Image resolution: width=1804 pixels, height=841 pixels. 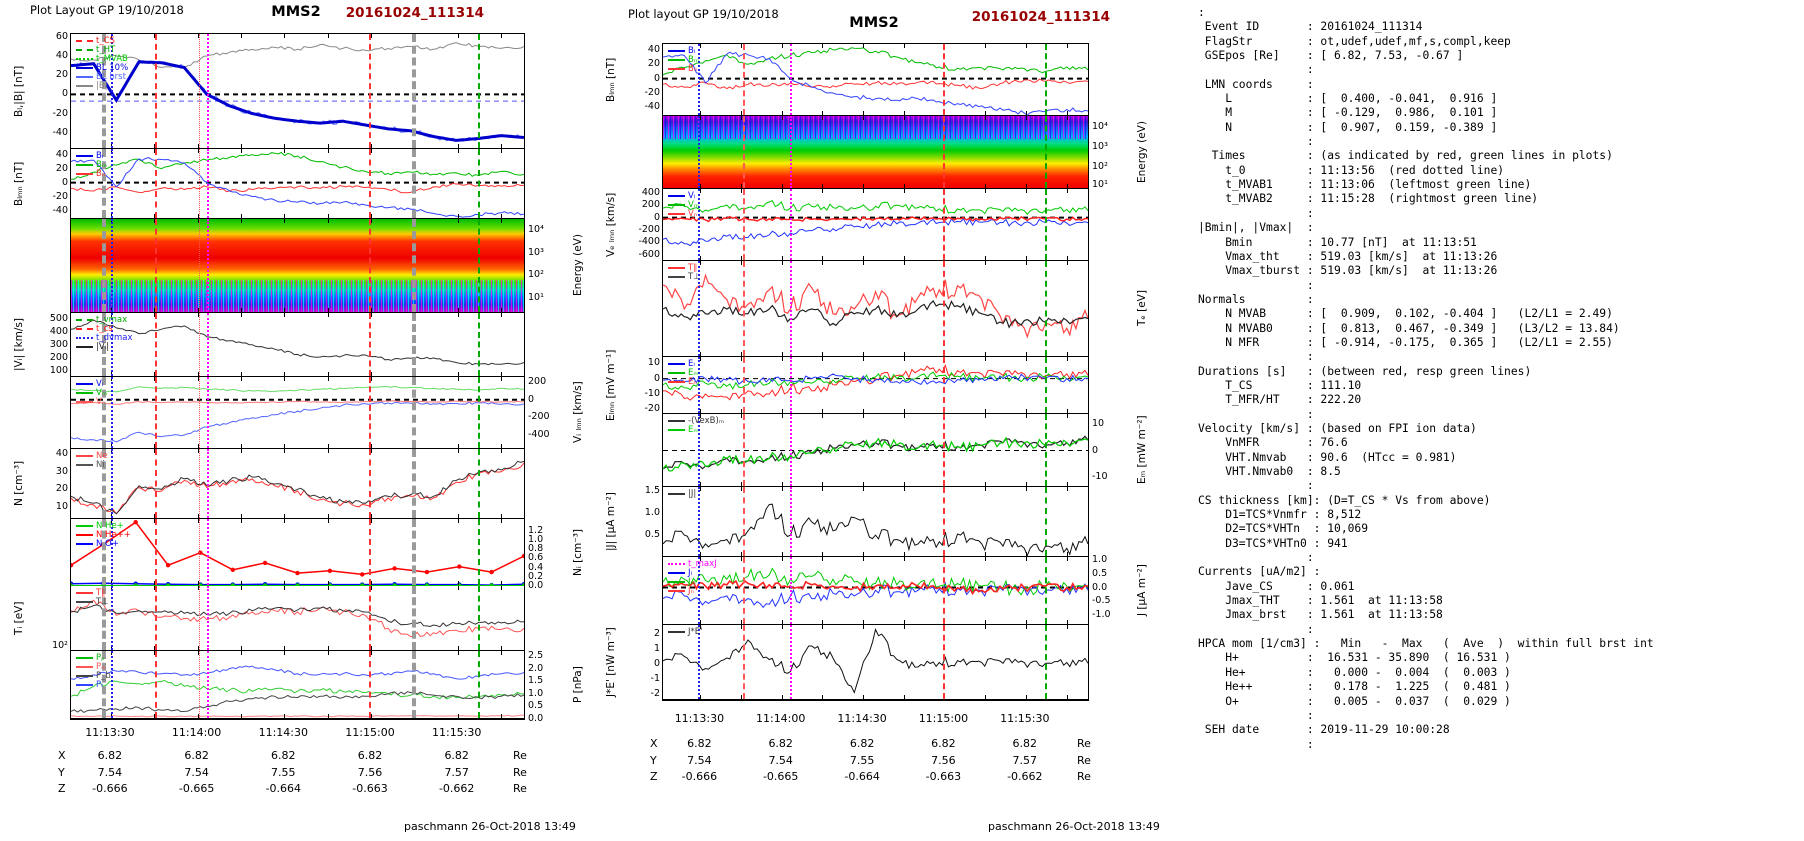 I want to click on legend-label: t_MVAB, so click(x=112, y=58).